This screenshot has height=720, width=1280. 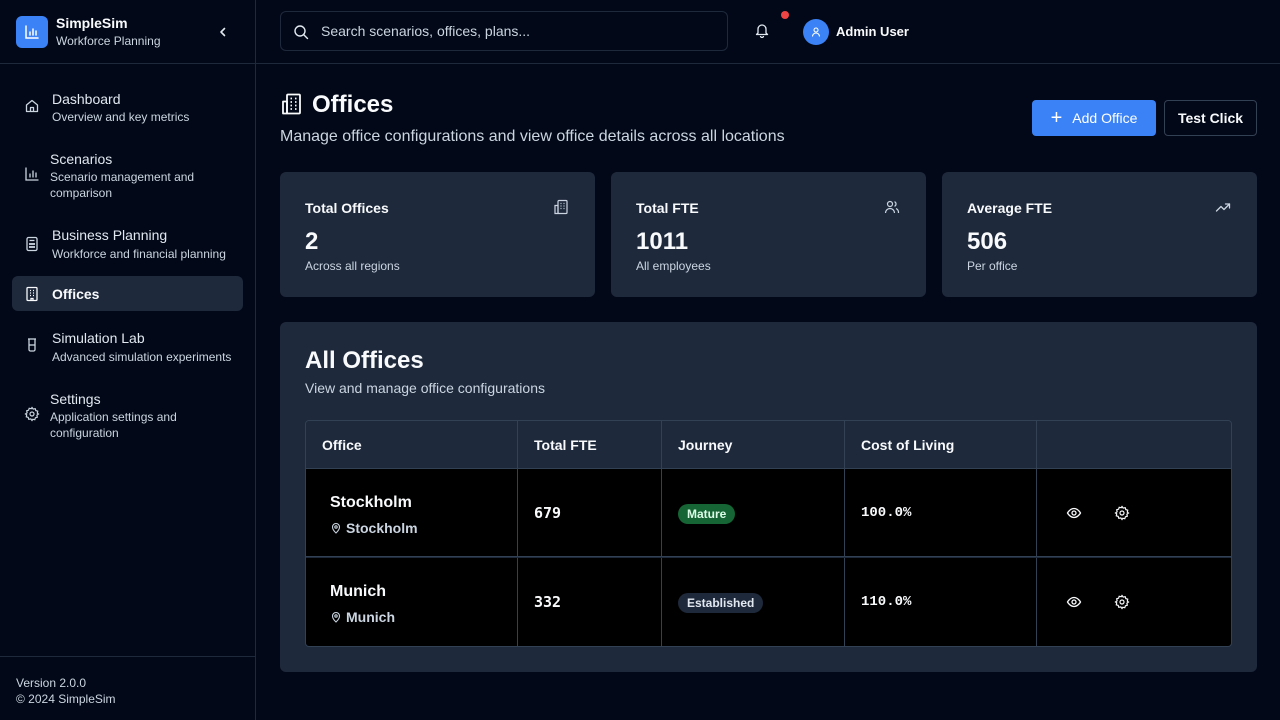 What do you see at coordinates (142, 357) in the screenshot?
I see `sidebar-item-desc: Advanced simulation experiments` at bounding box center [142, 357].